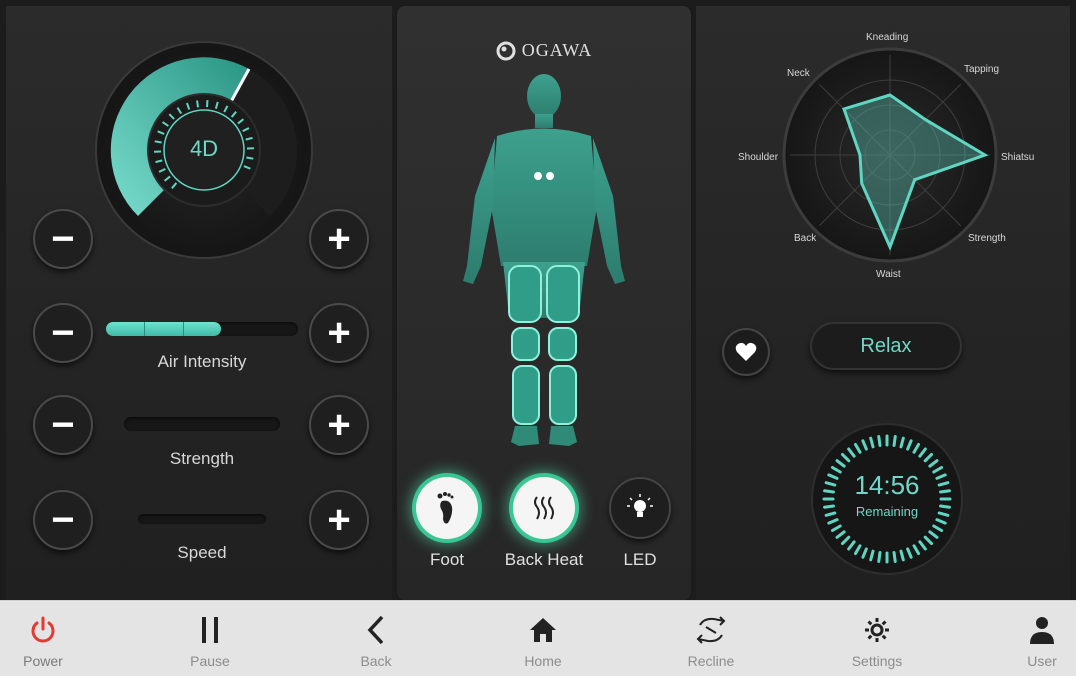 The image size is (1076, 676). What do you see at coordinates (758, 157) in the screenshot?
I see `radar-axis-shoulder: Shoulder` at bounding box center [758, 157].